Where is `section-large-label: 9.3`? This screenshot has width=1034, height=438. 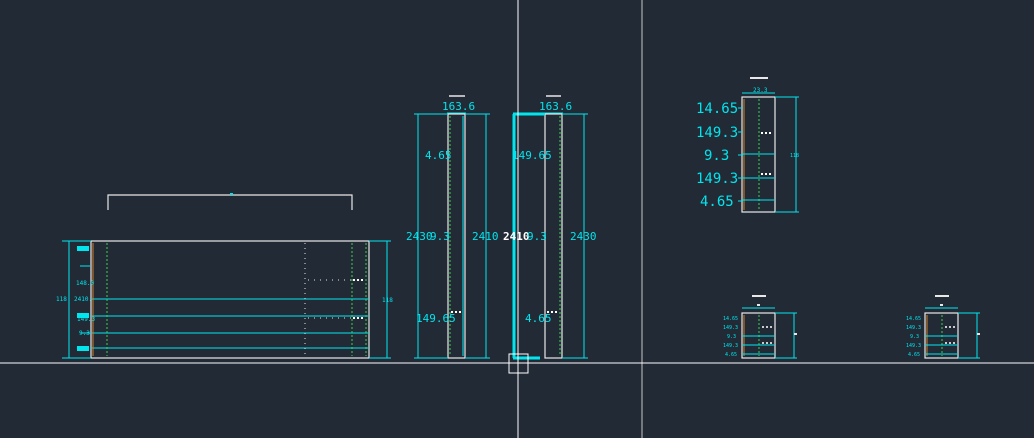
section-large-label: 9.3 is located at coordinates (716, 156).